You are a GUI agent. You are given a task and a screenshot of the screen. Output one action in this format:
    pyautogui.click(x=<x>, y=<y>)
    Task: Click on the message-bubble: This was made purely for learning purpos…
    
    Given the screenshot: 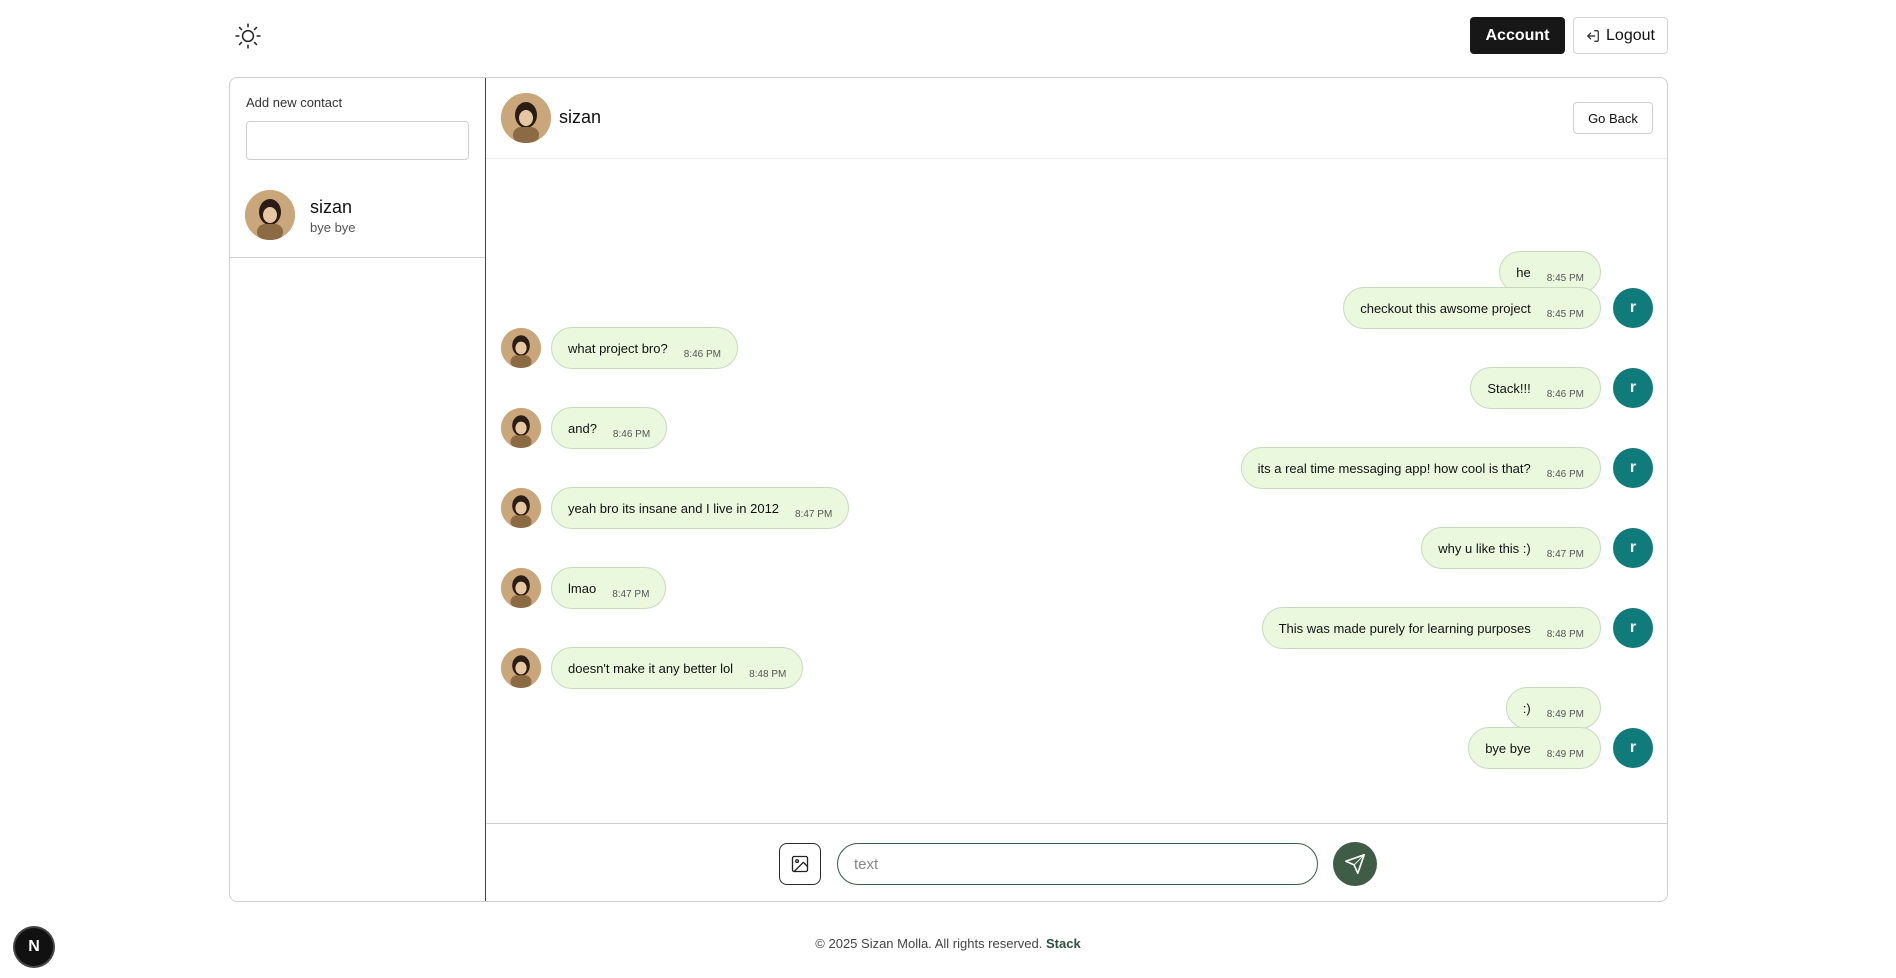 What is the action you would take?
    pyautogui.click(x=1431, y=628)
    